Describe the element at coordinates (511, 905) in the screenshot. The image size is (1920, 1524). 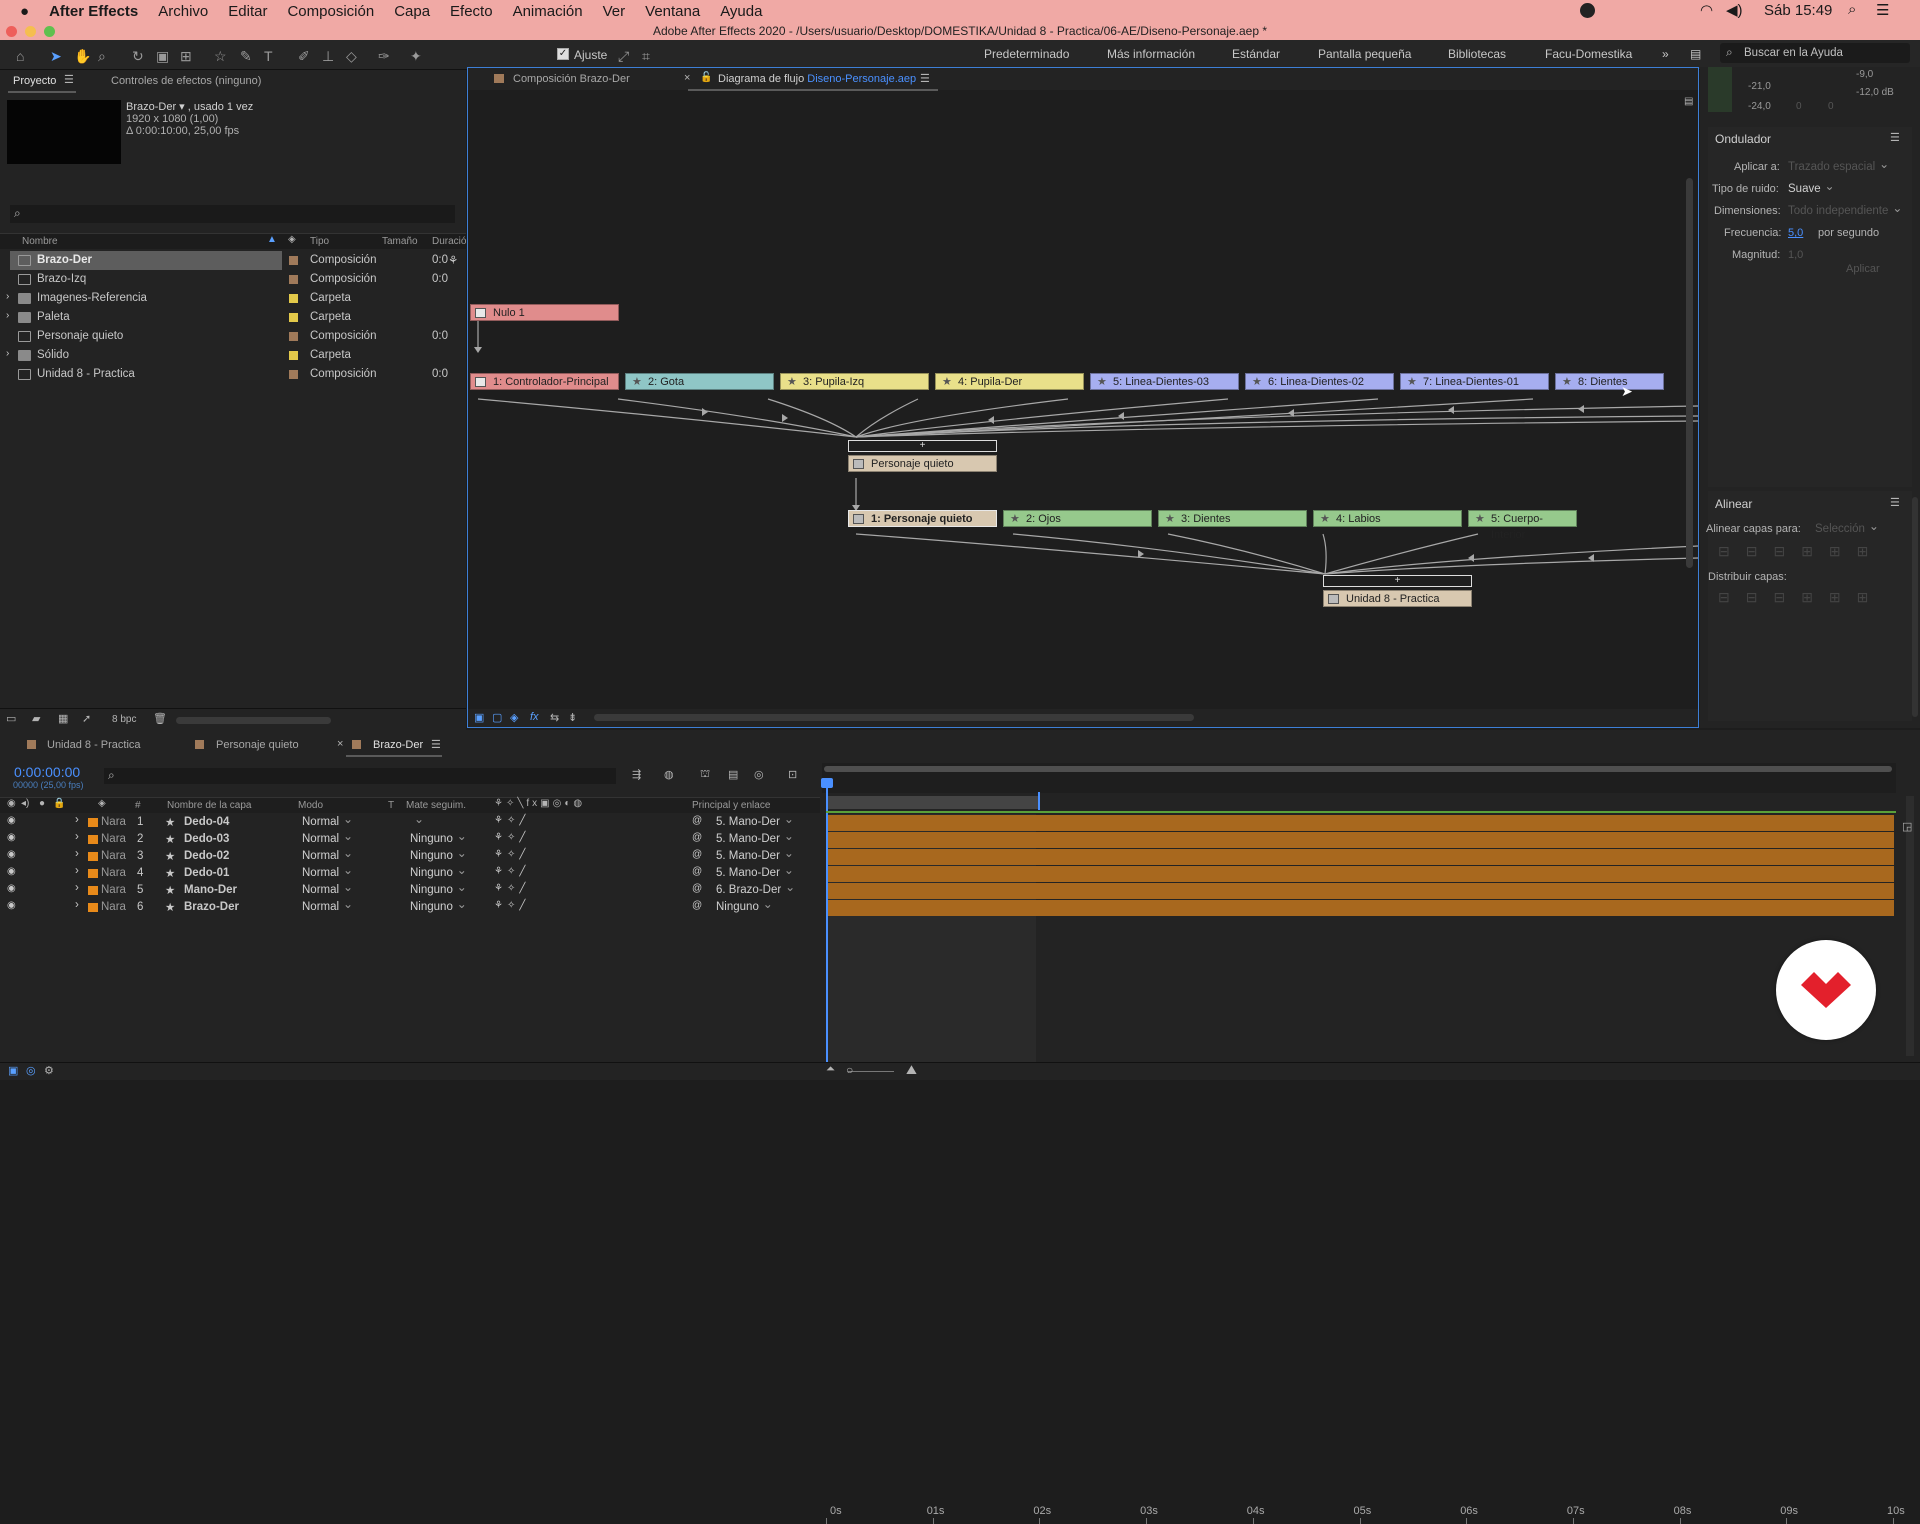
I see `layer-switches: ⚘✧╱` at that location.